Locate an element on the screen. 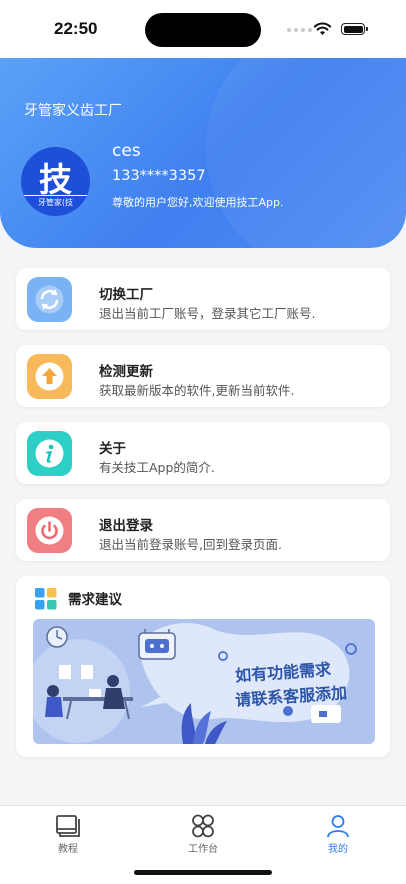  status-bar: 22:50 is located at coordinates (203, 29).